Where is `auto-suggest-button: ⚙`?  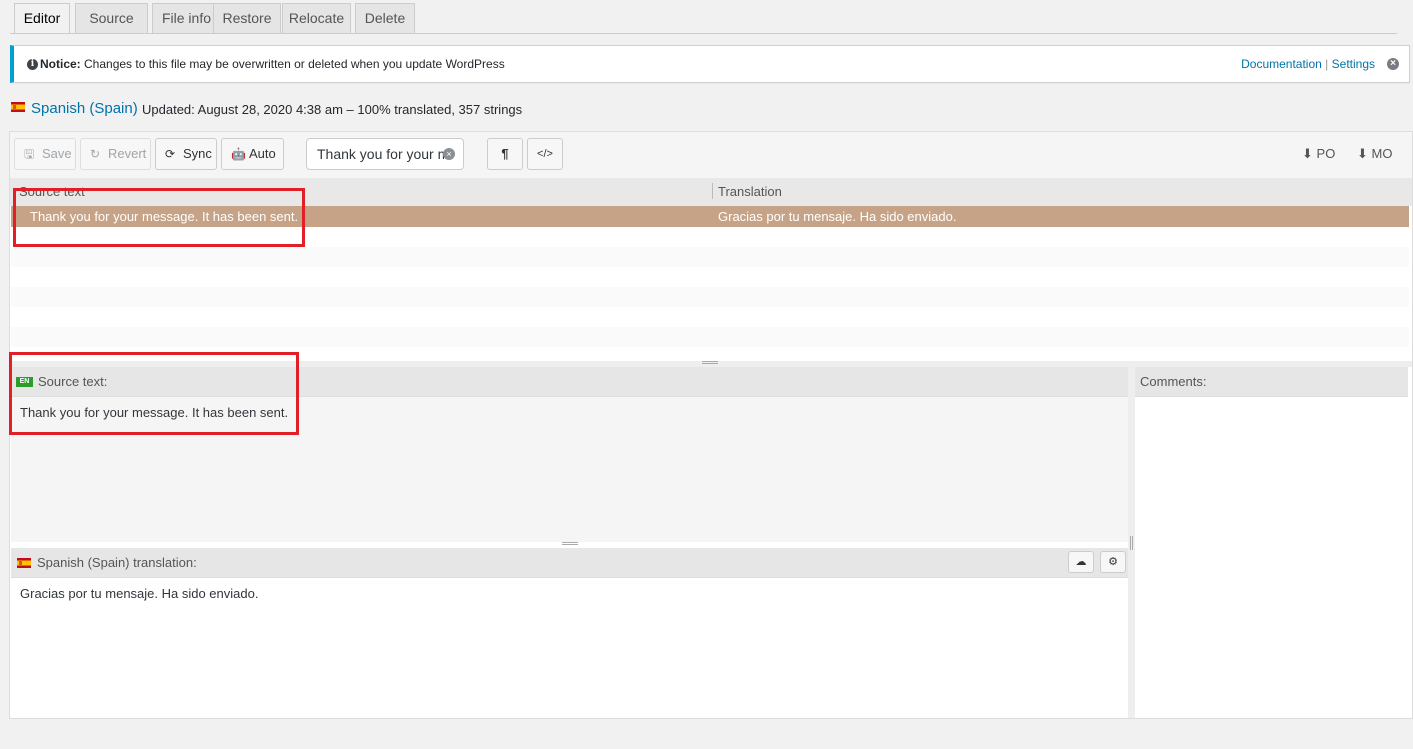 auto-suggest-button: ⚙ is located at coordinates (1113, 562).